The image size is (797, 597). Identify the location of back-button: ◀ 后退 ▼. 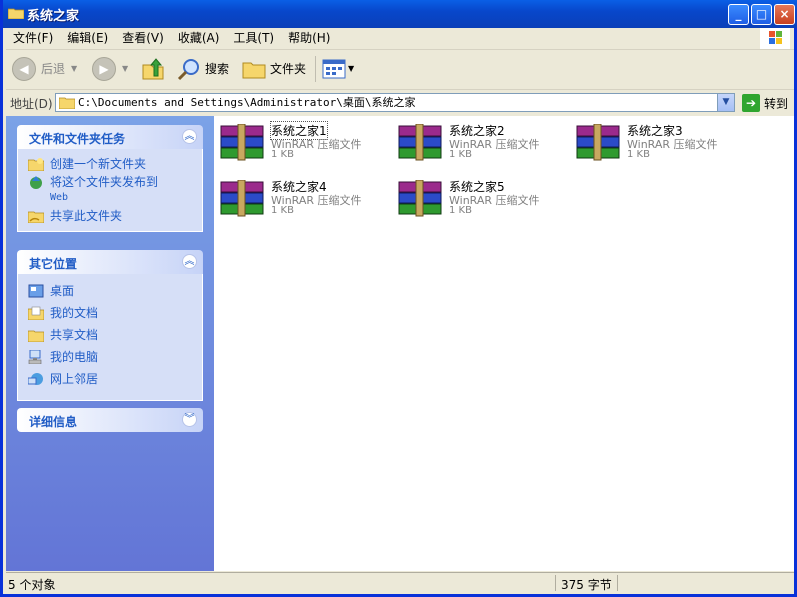
(44, 69).